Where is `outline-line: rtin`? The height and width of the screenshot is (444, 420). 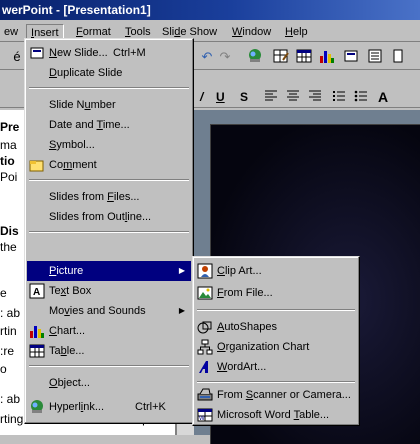
outline-line: rtin is located at coordinates (8, 331).